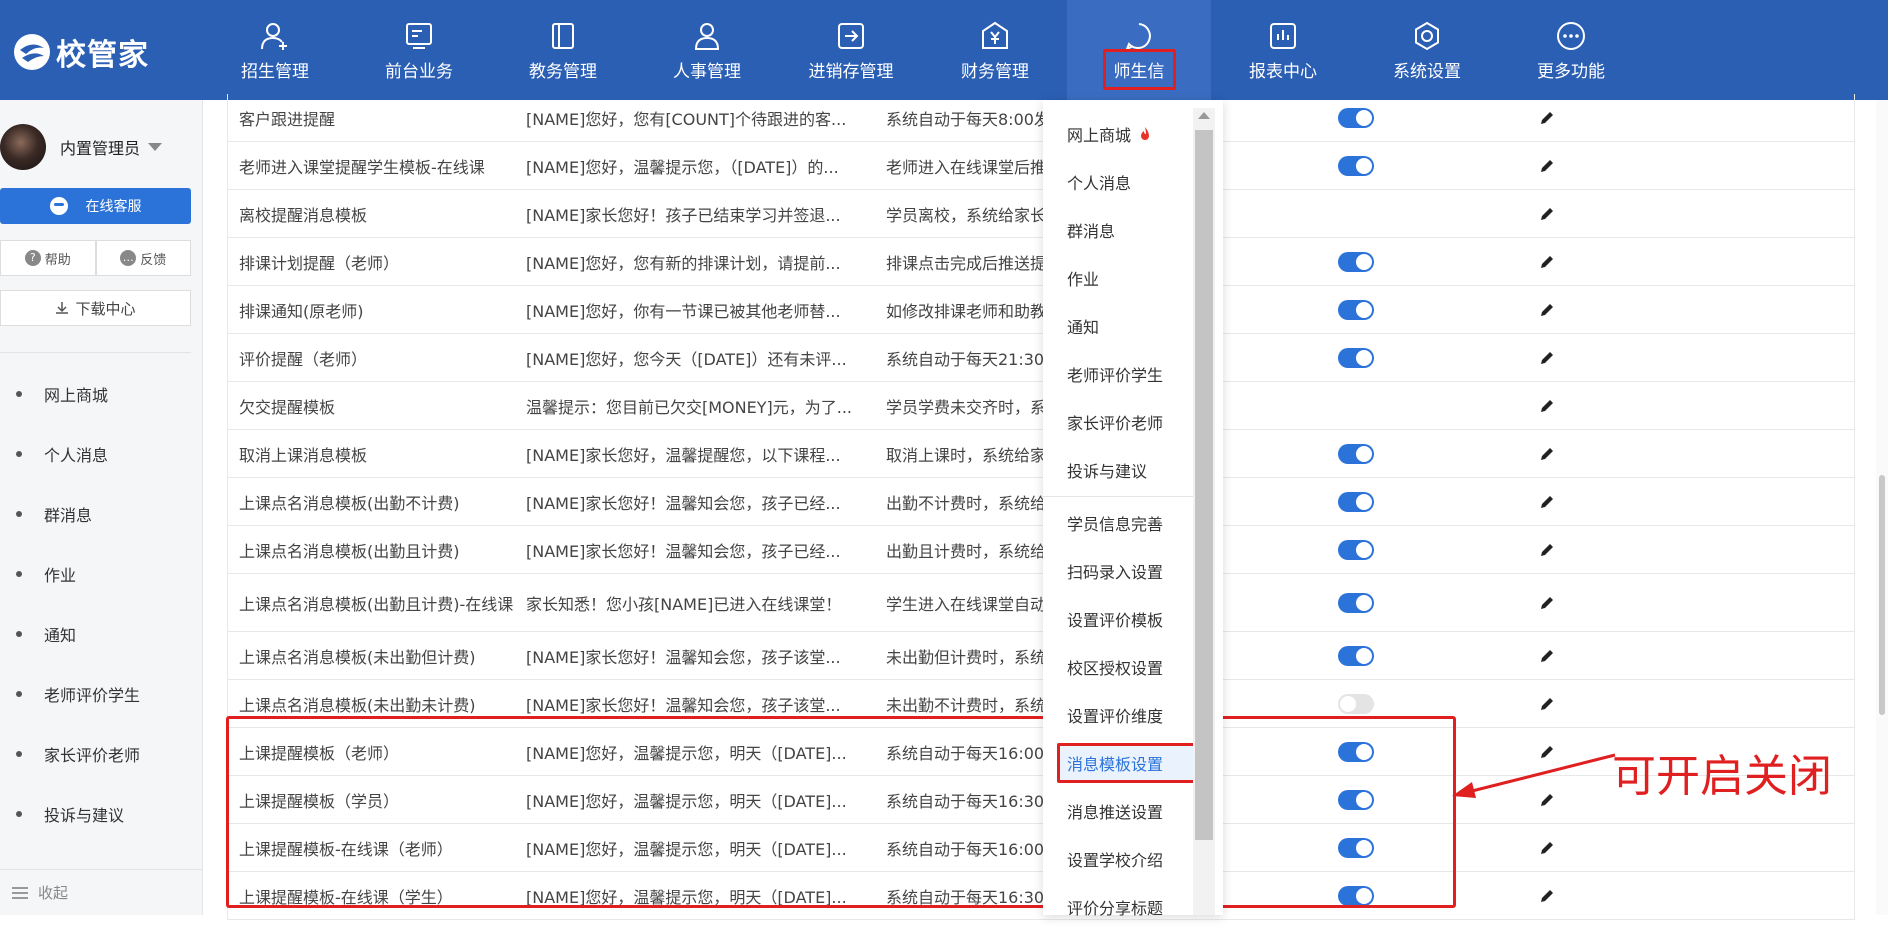 The image size is (1888, 931). What do you see at coordinates (101, 694) in the screenshot?
I see `sidebar-item: 老师评价学生` at bounding box center [101, 694].